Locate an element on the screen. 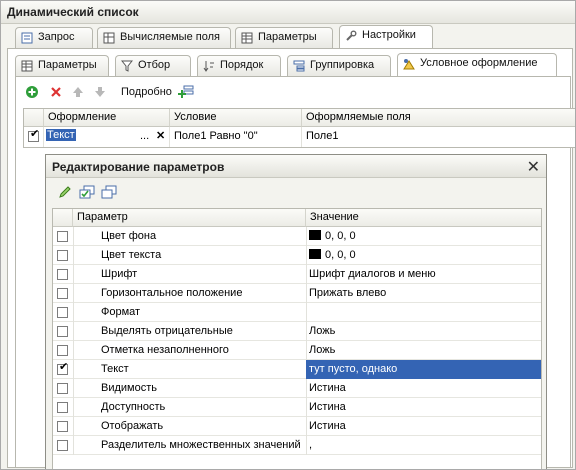 The image size is (576, 470). parameter-value: Прижать влево is located at coordinates (347, 293).